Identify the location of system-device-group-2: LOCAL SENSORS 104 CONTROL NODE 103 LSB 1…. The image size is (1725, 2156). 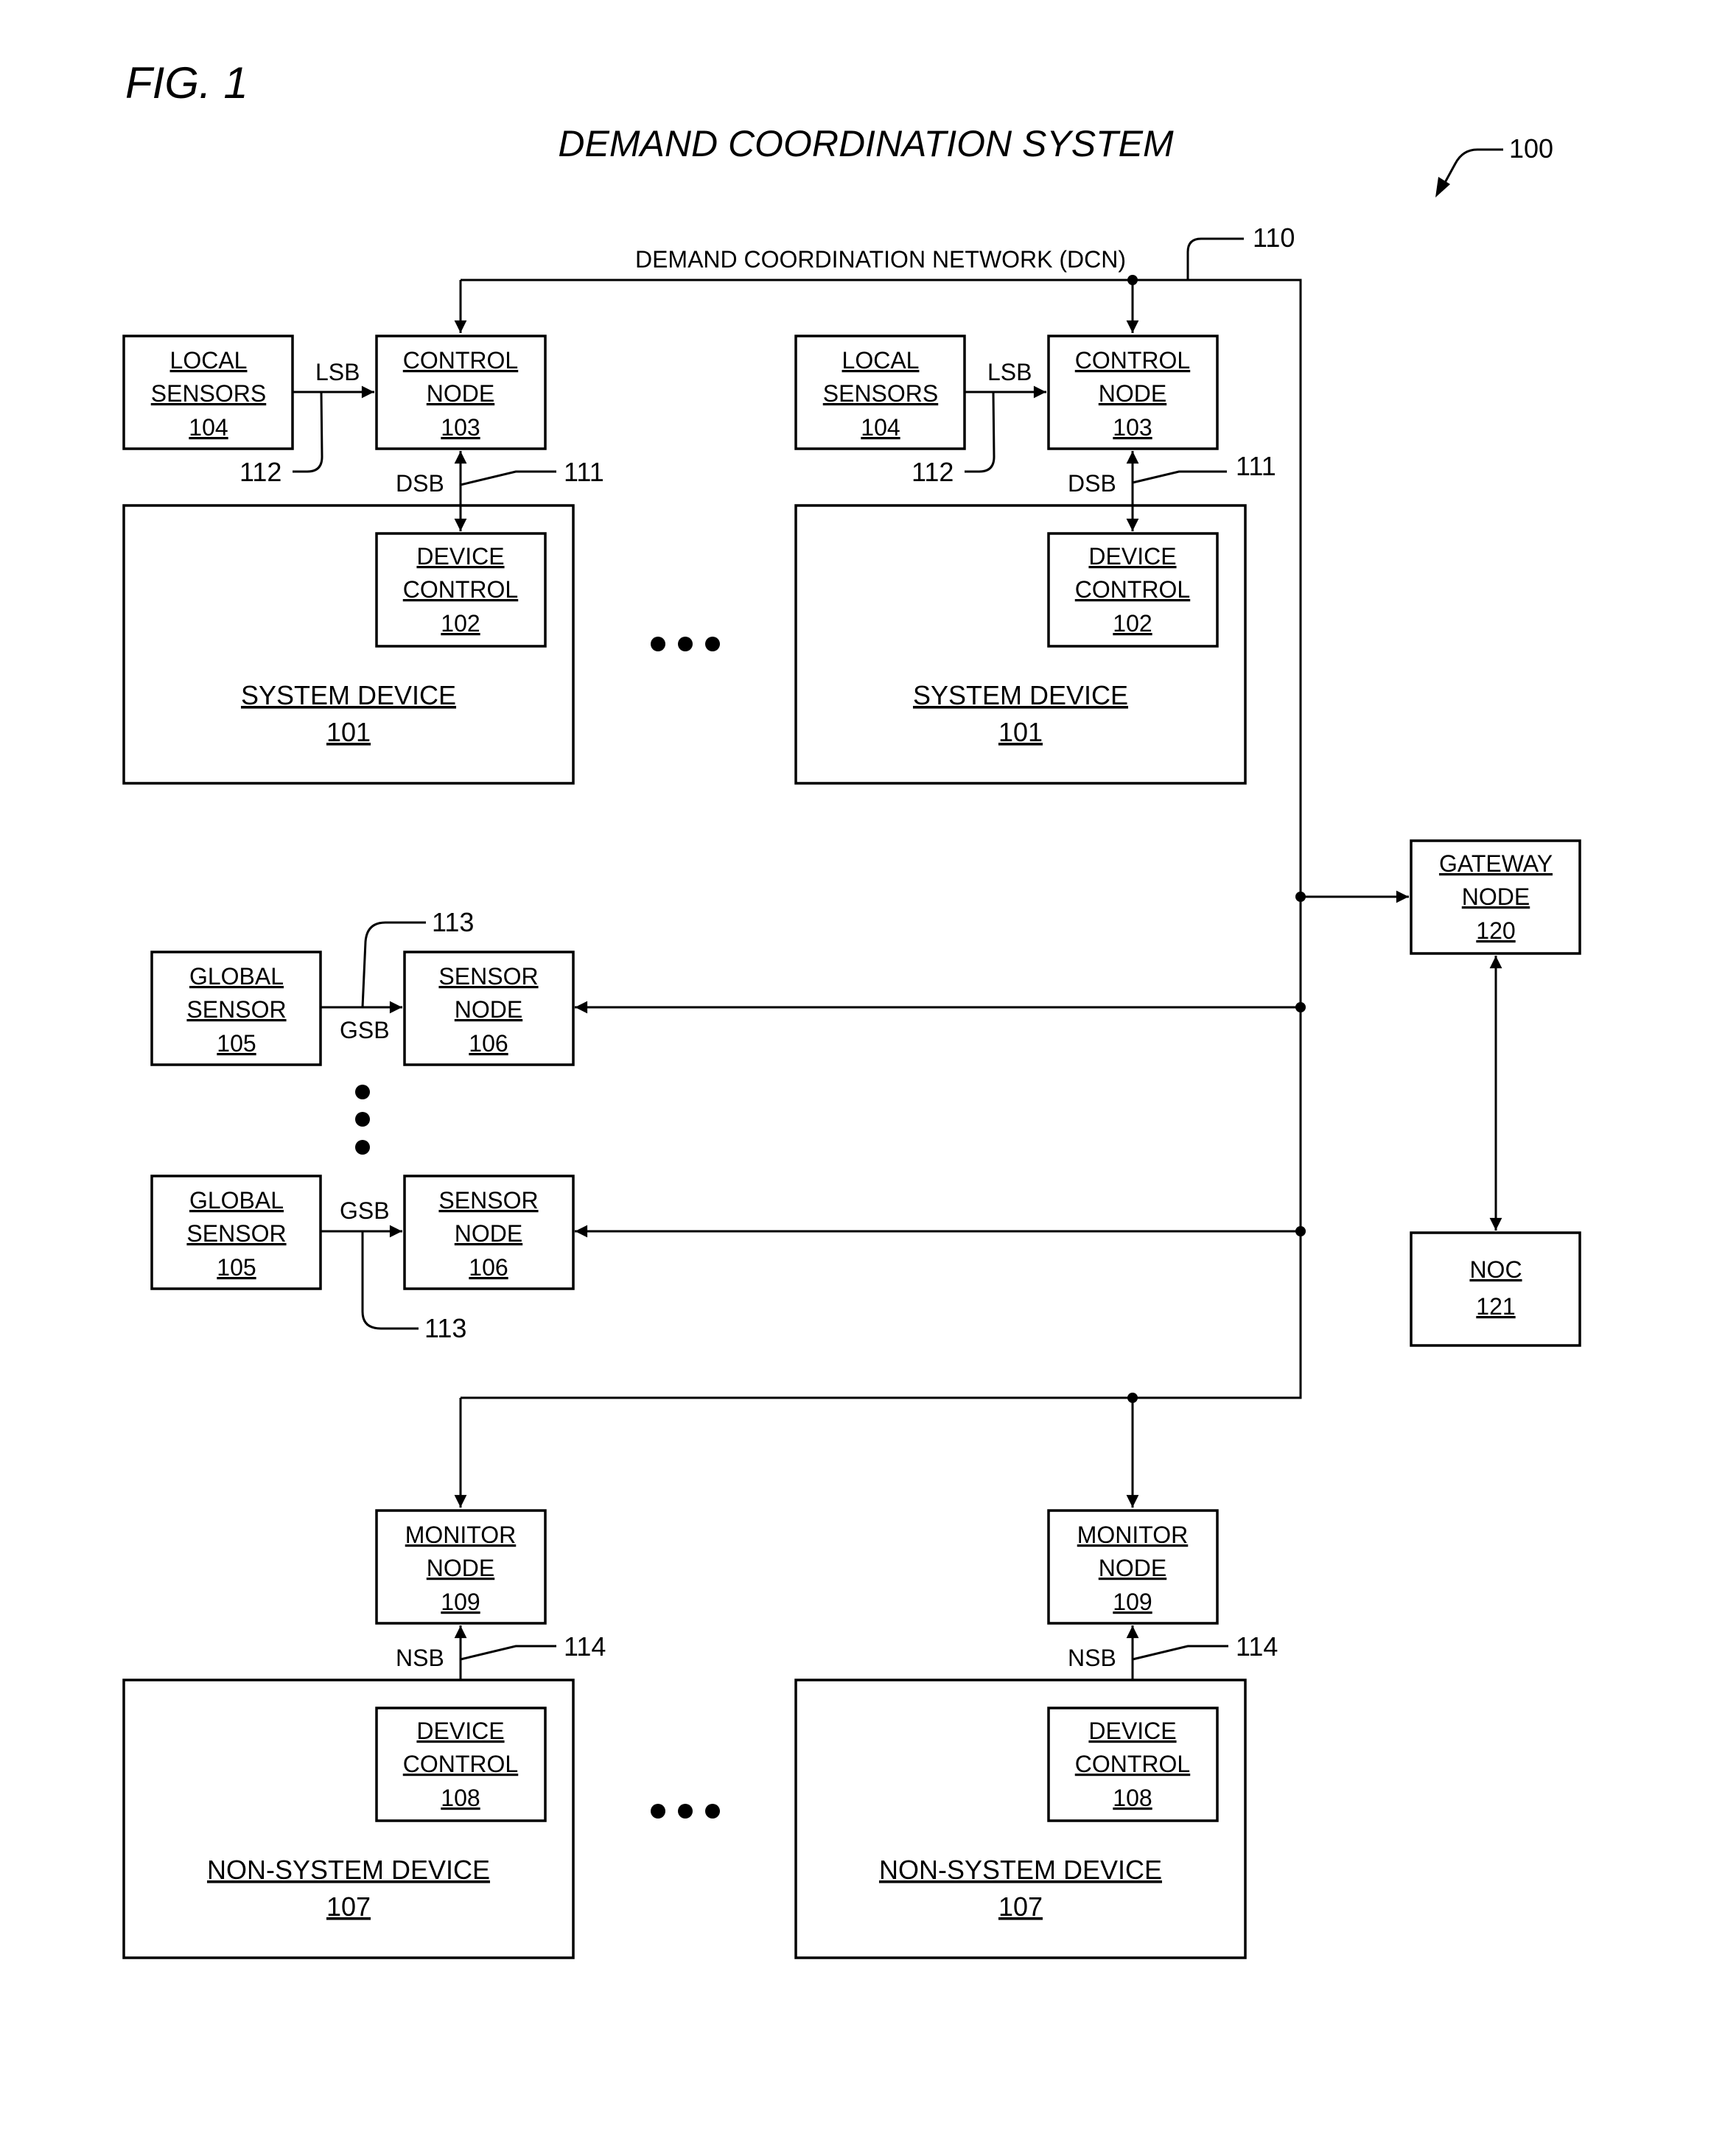
(1035, 560).